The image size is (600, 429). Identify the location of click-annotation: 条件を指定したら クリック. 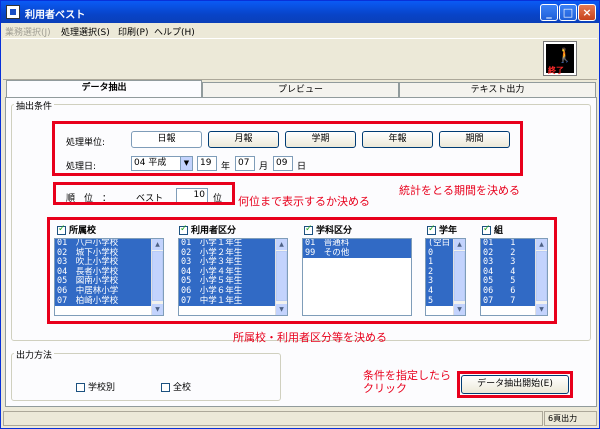
(407, 382).